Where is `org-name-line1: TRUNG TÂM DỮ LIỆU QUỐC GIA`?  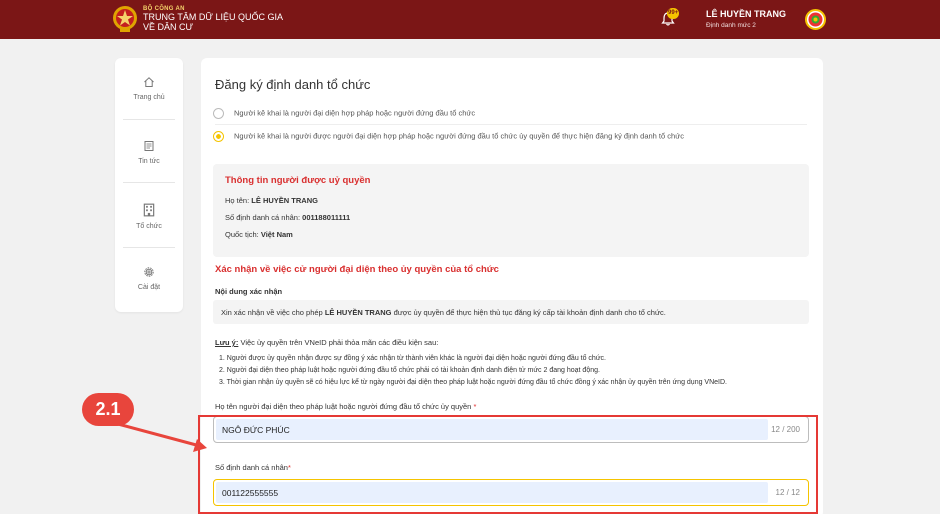 org-name-line1: TRUNG TÂM DỮ LIỆU QUỐC GIA is located at coordinates (213, 17).